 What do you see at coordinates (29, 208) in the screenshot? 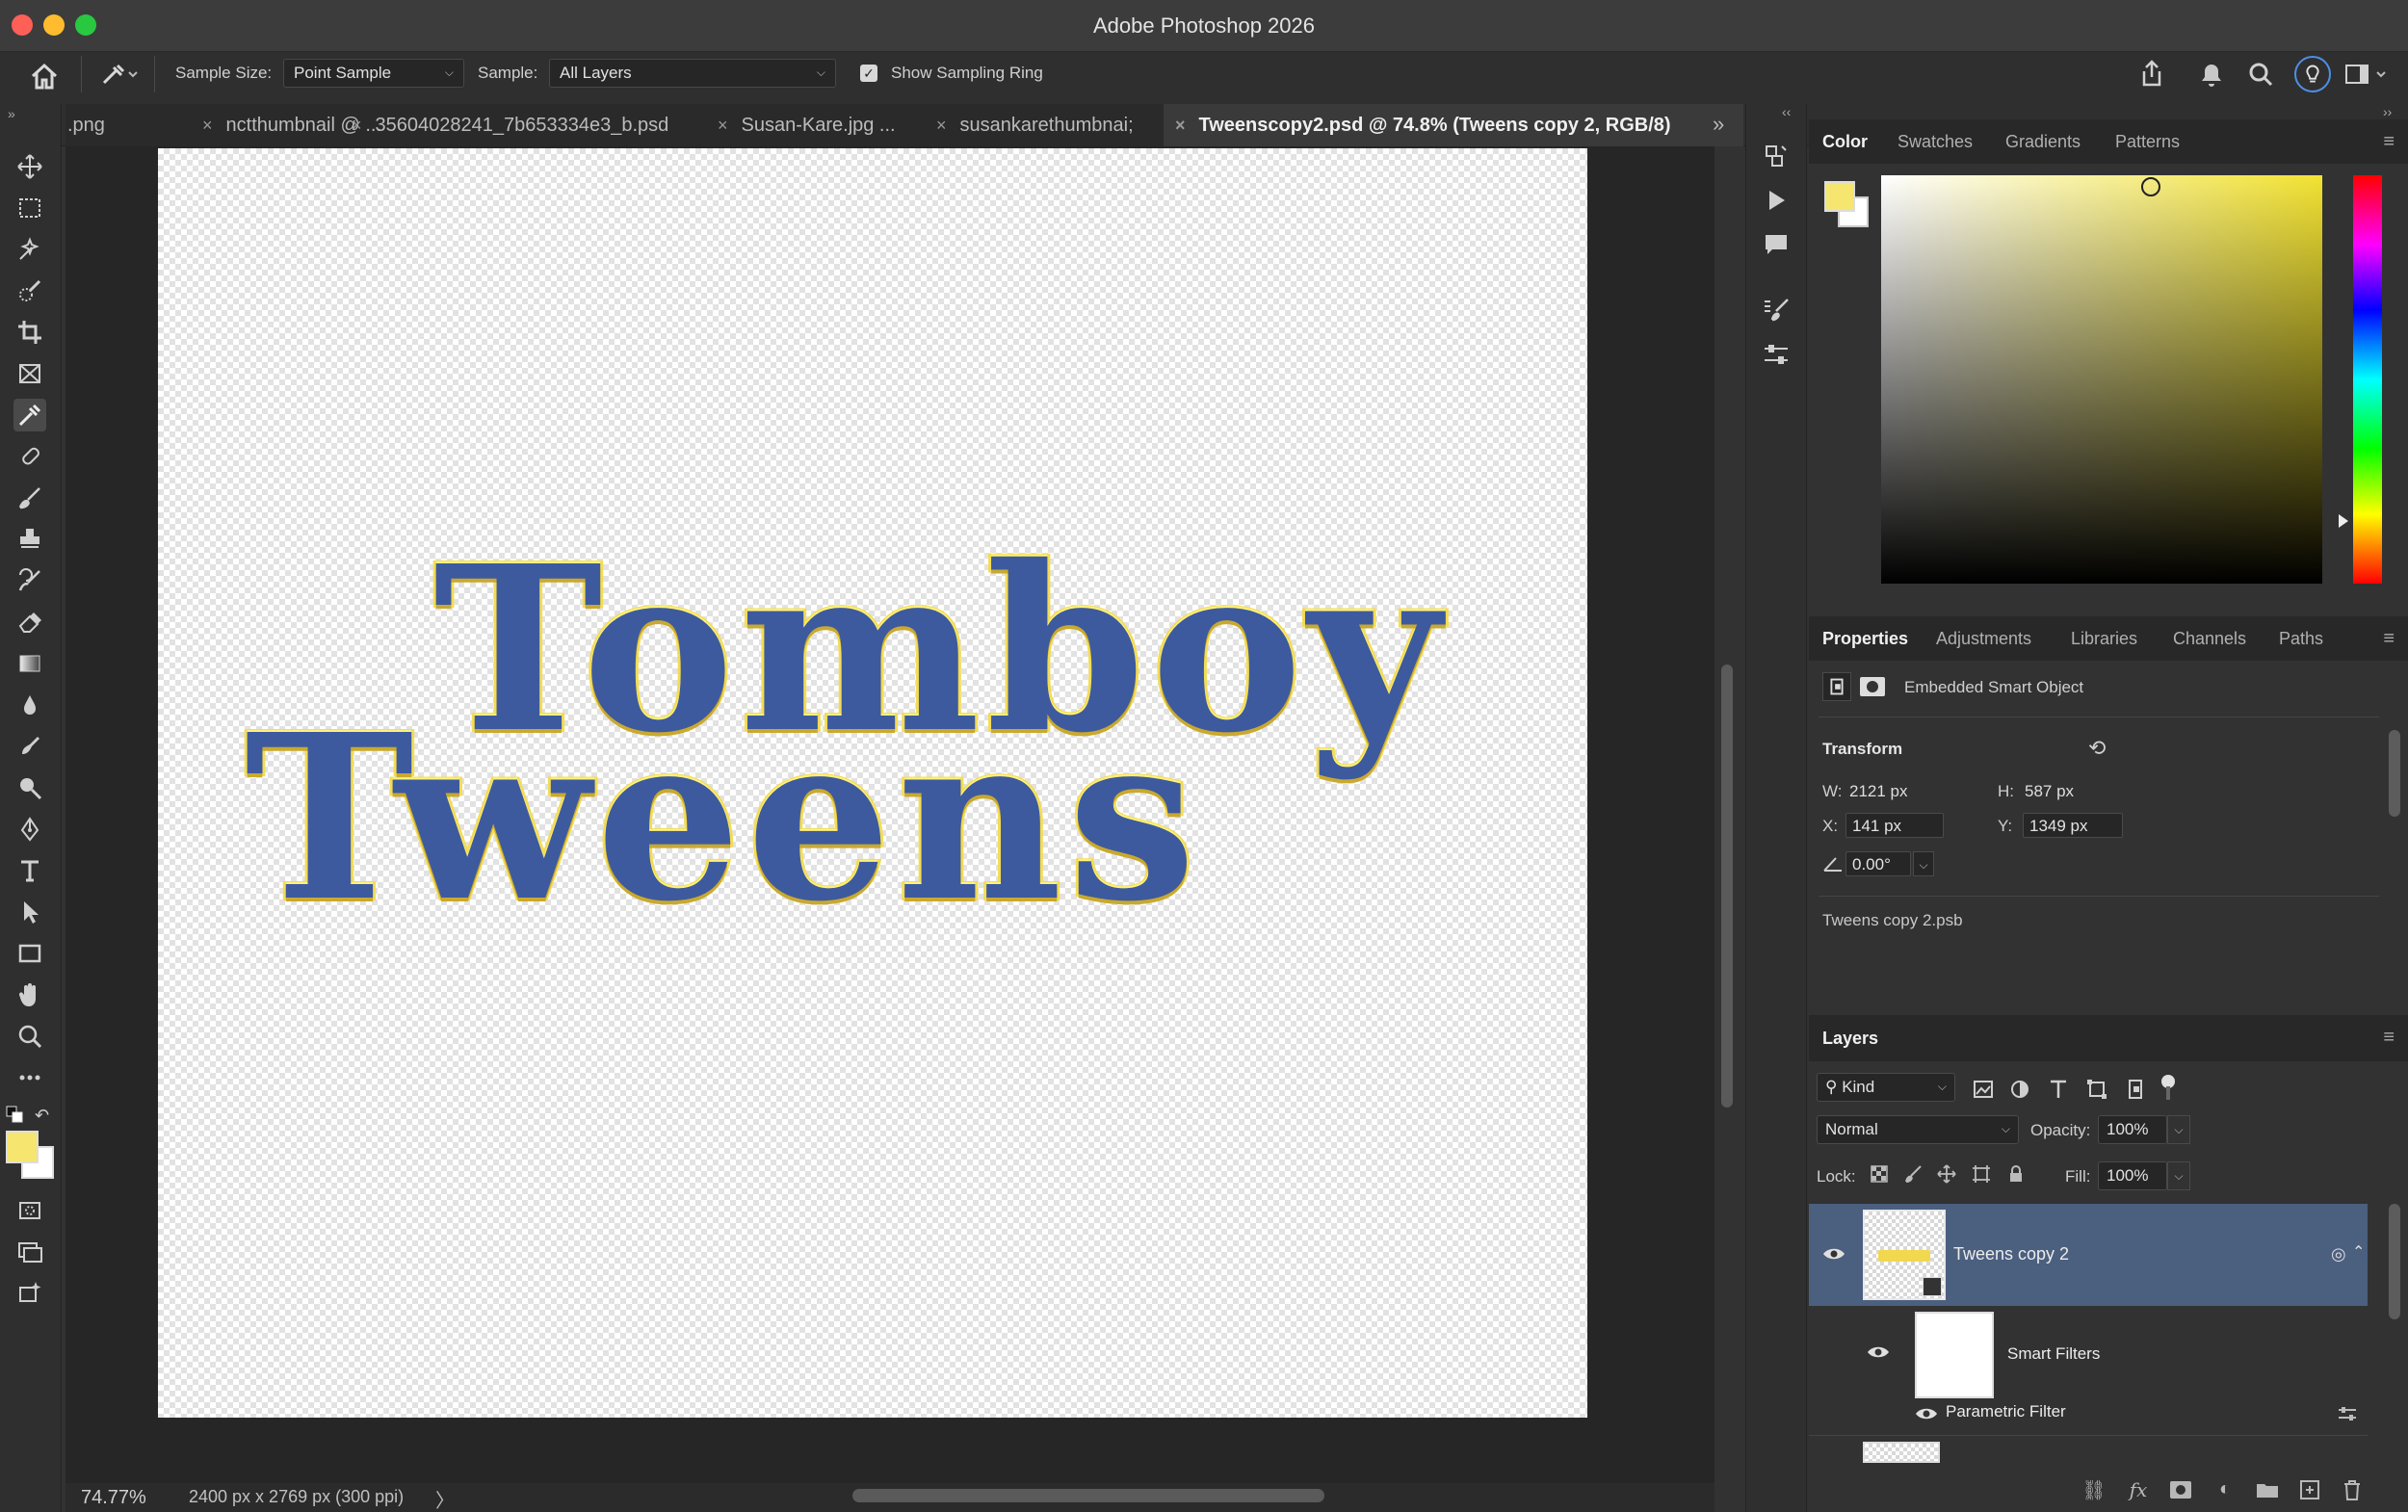
I see `marquee-tool-icon` at bounding box center [29, 208].